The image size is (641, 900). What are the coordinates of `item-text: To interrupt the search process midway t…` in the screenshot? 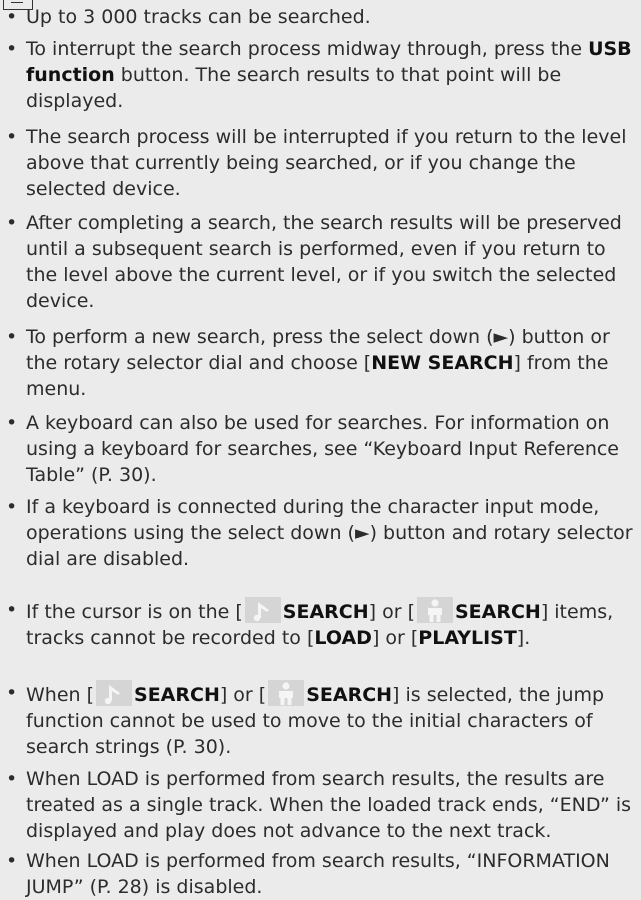 It's located at (329, 75).